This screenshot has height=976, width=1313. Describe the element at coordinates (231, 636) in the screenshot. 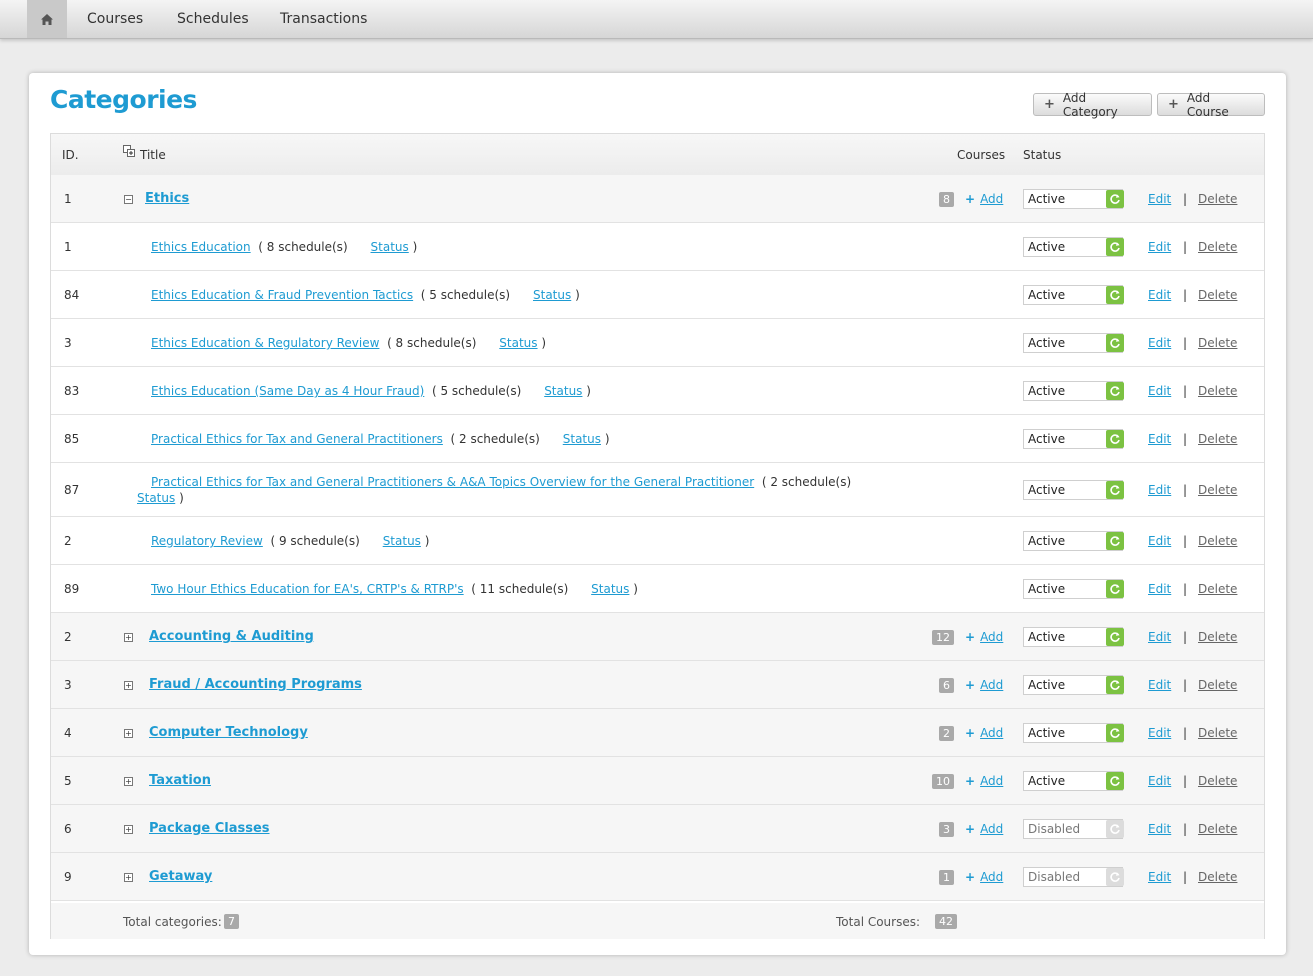

I see `category-title-link: Accounting & Auditing` at that location.